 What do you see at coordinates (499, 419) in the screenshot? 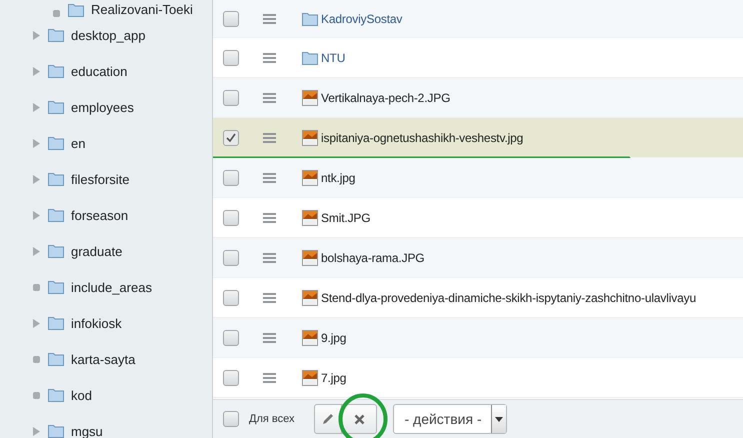
I see `caret-icon` at bounding box center [499, 419].